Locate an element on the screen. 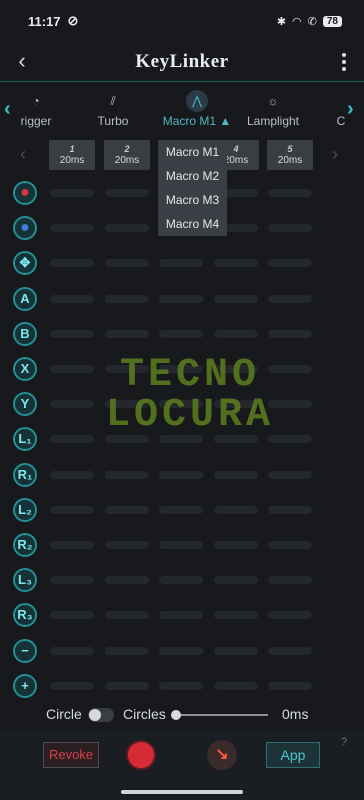  circle-toggle is located at coordinates (101, 715).